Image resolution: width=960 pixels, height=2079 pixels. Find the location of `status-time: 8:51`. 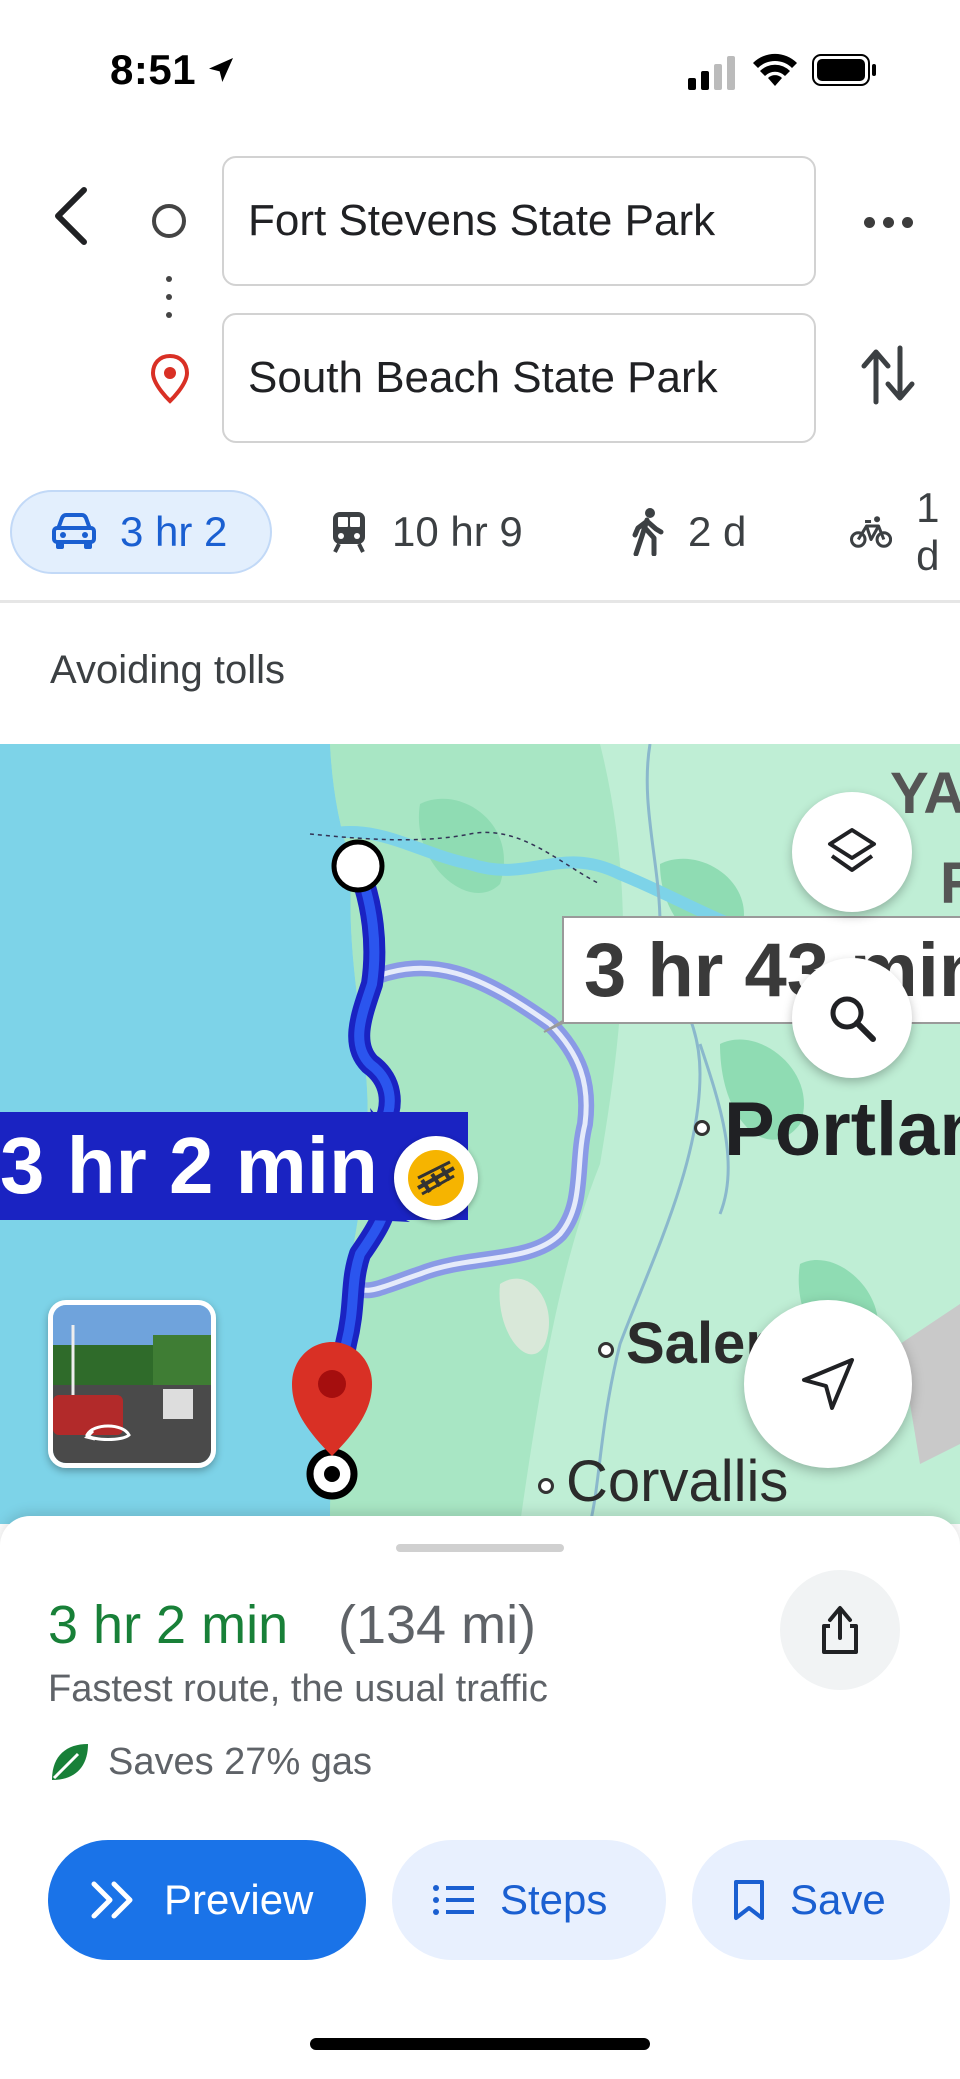

status-time: 8:51 is located at coordinates (153, 69).